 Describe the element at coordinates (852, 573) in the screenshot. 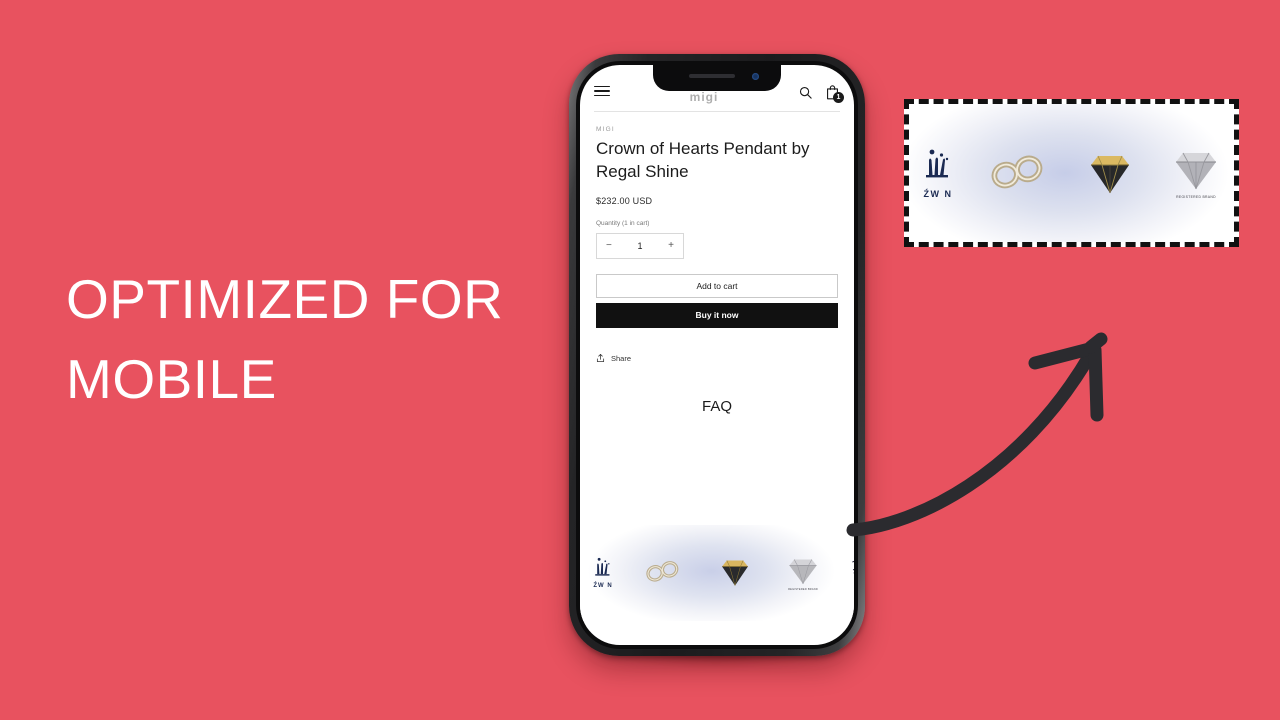

I see `badge-partial-script-logo: Pa` at that location.